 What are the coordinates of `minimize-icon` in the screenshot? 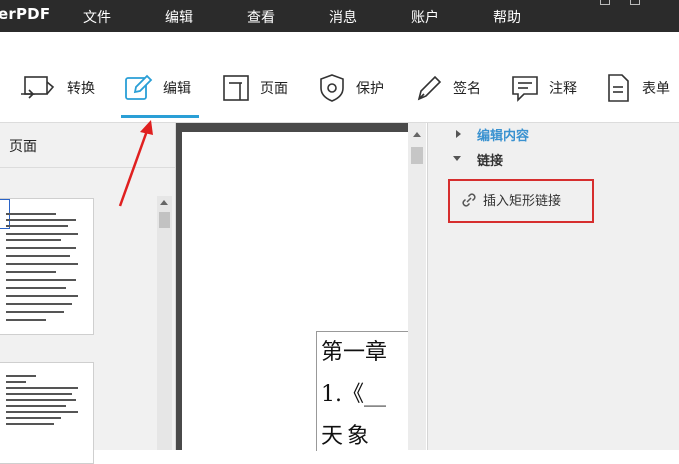 It's located at (605, 2).